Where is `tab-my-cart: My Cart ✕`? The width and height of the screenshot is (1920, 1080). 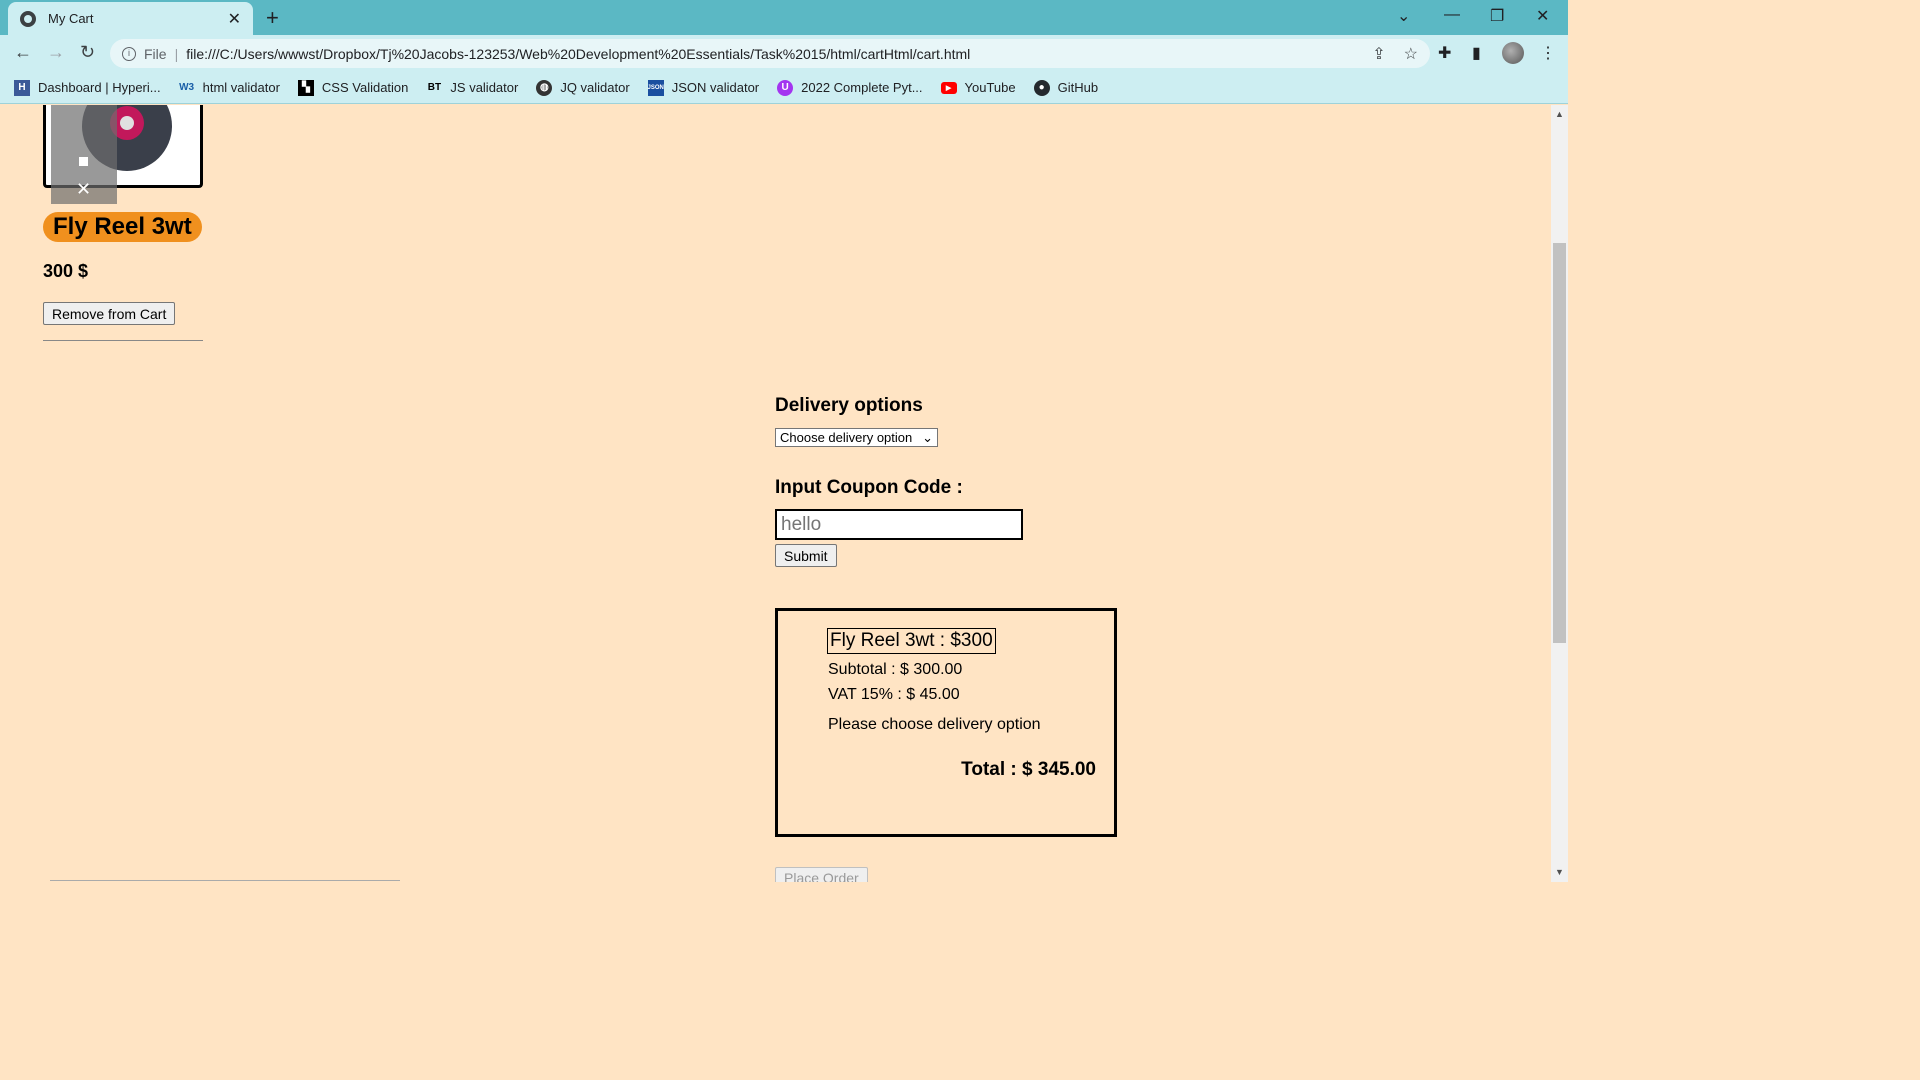 tab-my-cart: My Cart ✕ is located at coordinates (130, 18).